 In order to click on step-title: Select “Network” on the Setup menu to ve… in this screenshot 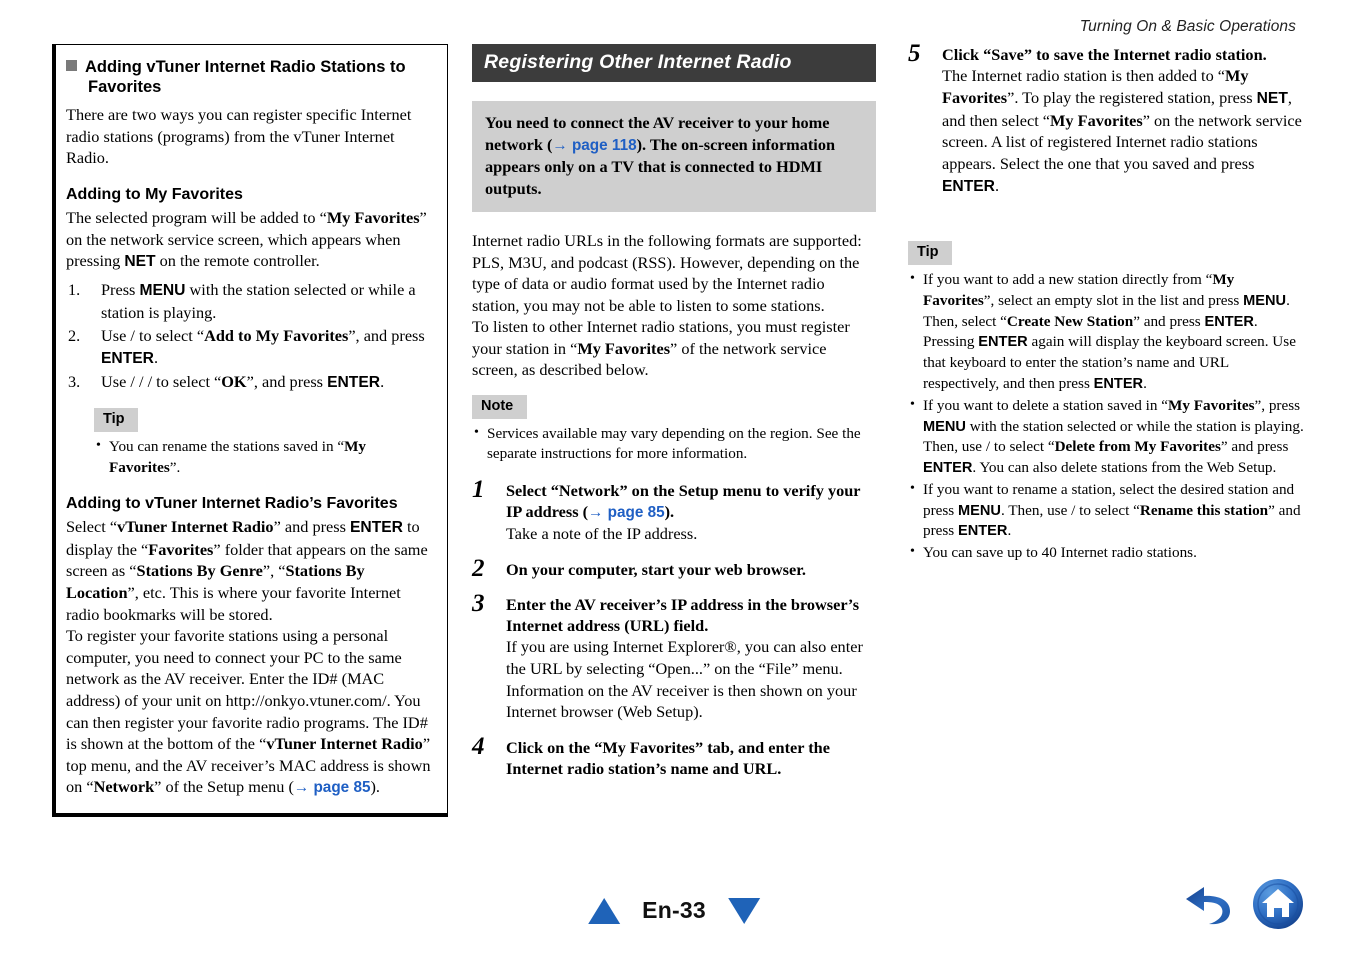, I will do `click(683, 501)`.